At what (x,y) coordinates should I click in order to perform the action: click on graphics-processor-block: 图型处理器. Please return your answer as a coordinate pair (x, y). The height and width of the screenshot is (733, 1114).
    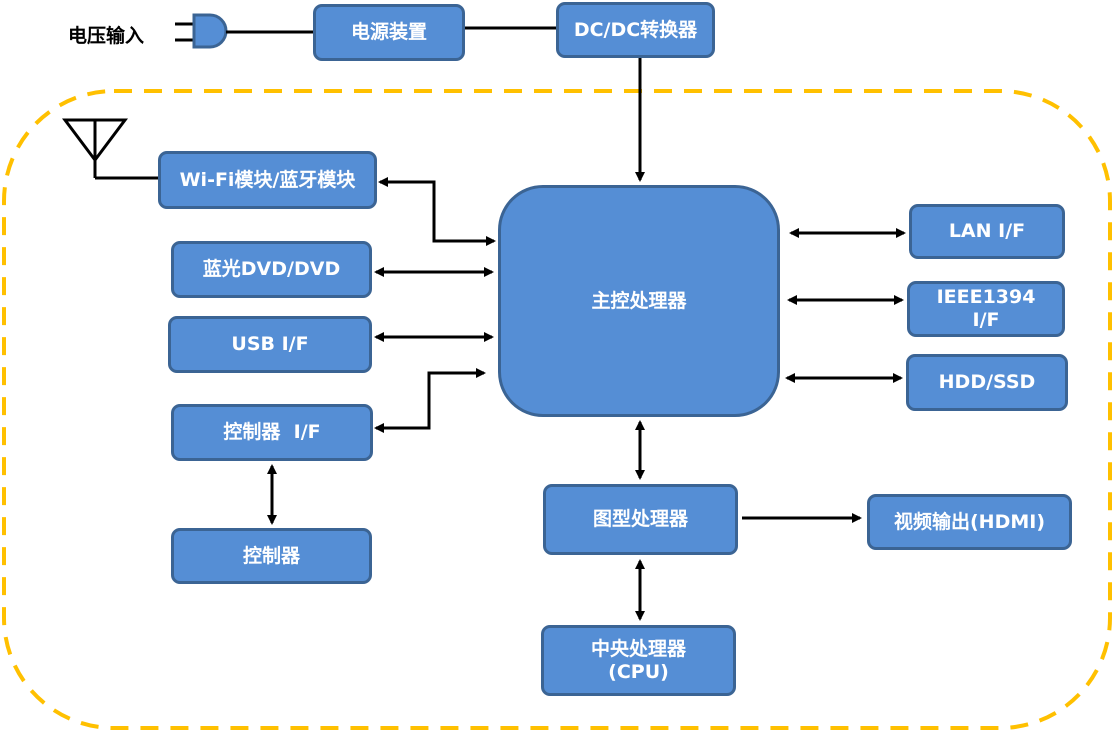
    Looking at the image, I should click on (640, 519).